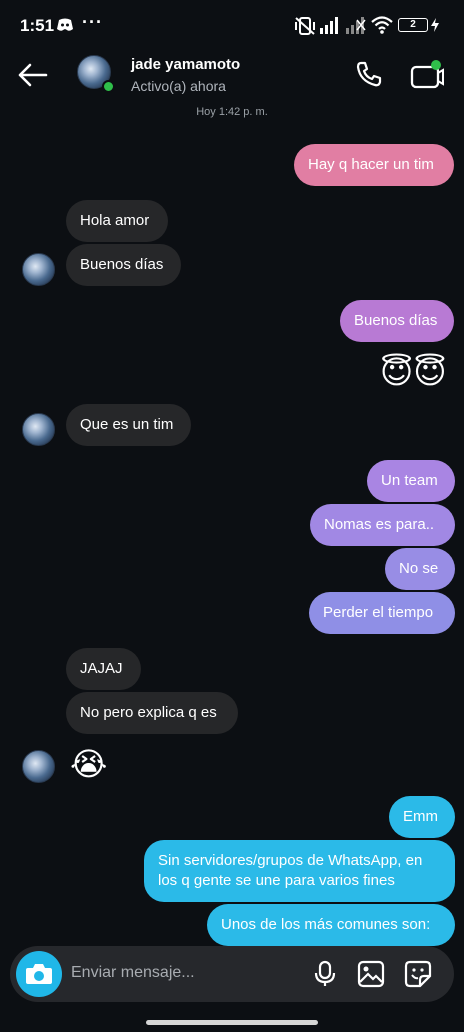  I want to click on camera-icon, so click(39, 974).